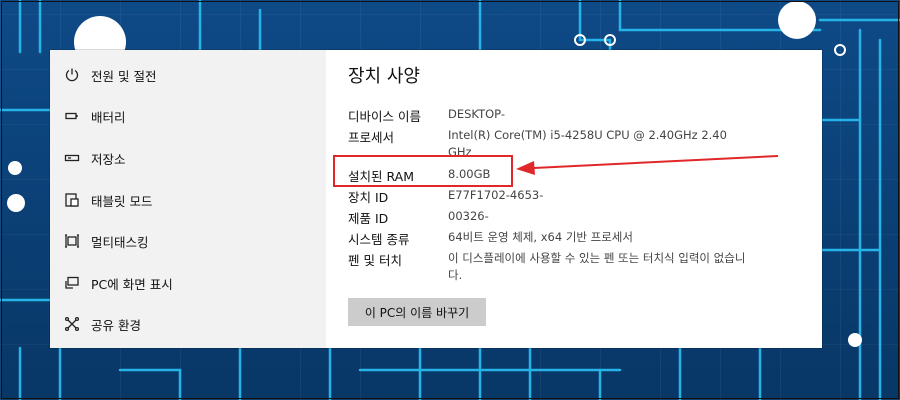  I want to click on shared-experiences-icon, so click(72, 324).